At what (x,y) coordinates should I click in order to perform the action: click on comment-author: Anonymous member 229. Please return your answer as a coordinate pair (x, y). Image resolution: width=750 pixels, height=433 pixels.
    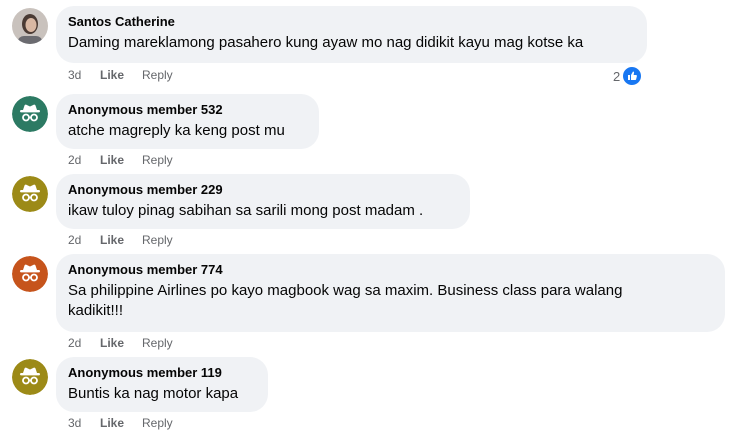
    Looking at the image, I should click on (263, 190).